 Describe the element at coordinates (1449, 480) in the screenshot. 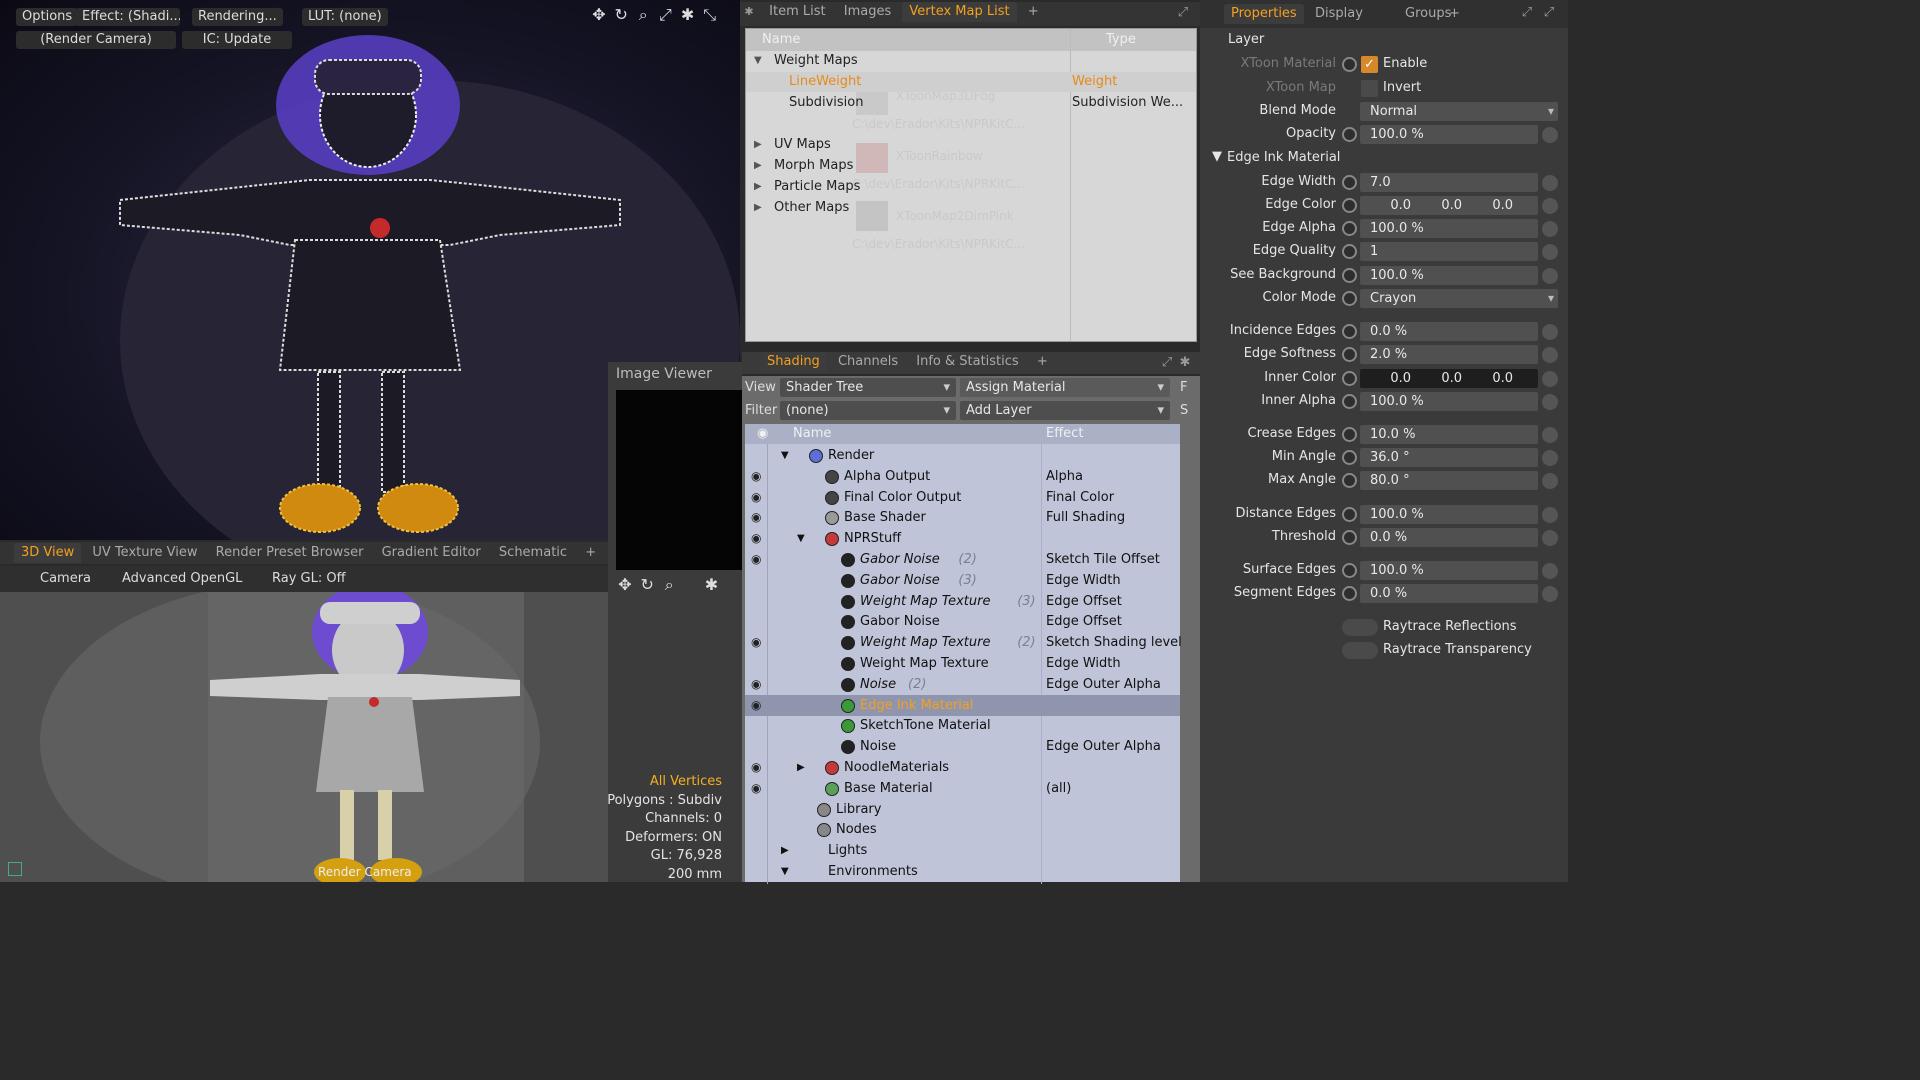

I see `property-field: 80.0 °` at that location.